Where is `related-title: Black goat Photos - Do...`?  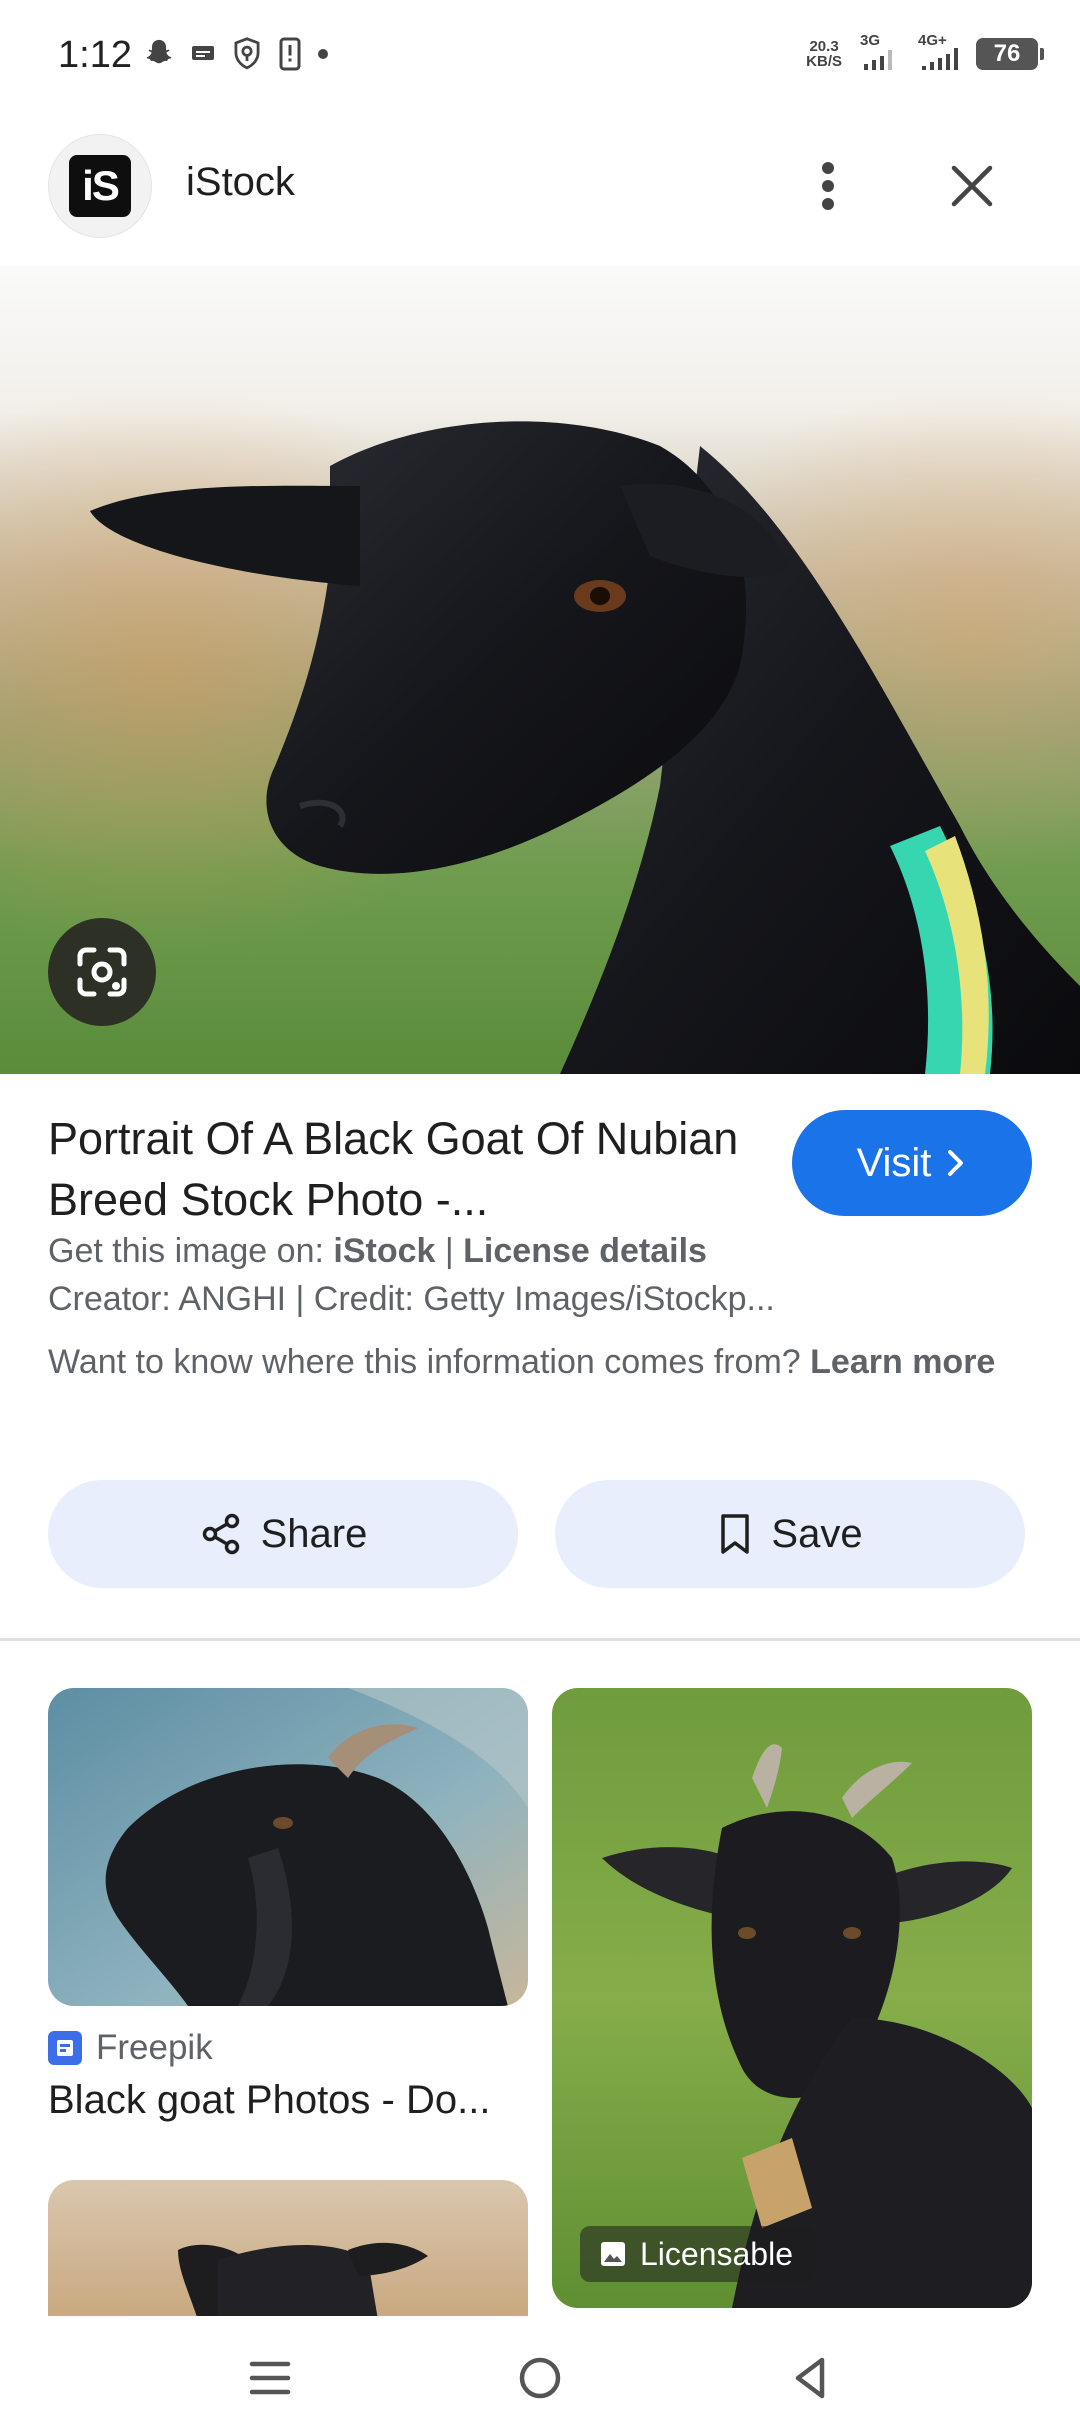
related-title: Black goat Photos - Do... is located at coordinates (288, 2100).